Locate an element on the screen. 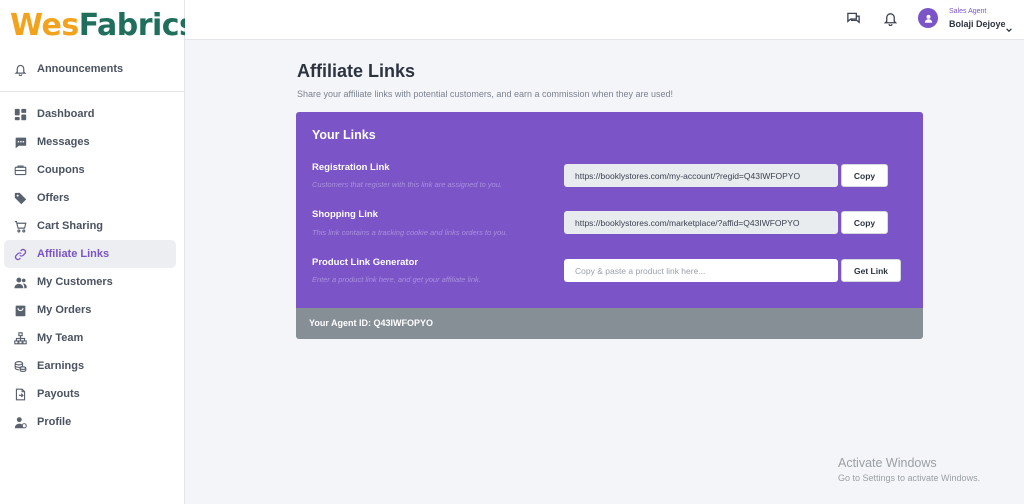 This screenshot has width=1024, height=504. sidebar-item-label: Affiliate Links is located at coordinates (73, 254).